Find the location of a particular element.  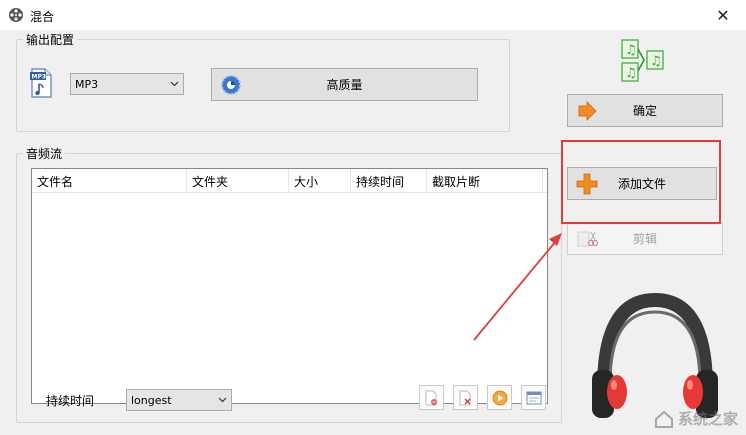

remove-file-button is located at coordinates (431, 397).